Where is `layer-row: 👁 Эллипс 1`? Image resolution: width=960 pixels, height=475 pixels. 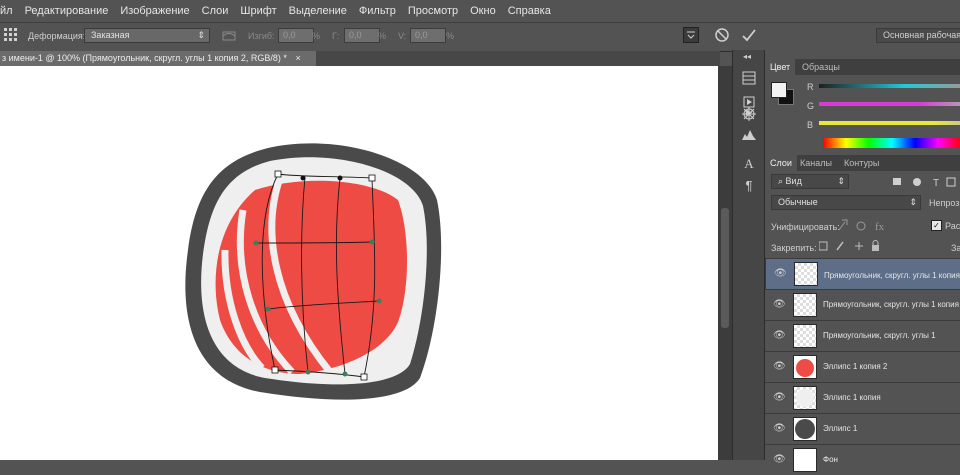
layer-row: 👁 Эллипс 1 is located at coordinates (862, 428).